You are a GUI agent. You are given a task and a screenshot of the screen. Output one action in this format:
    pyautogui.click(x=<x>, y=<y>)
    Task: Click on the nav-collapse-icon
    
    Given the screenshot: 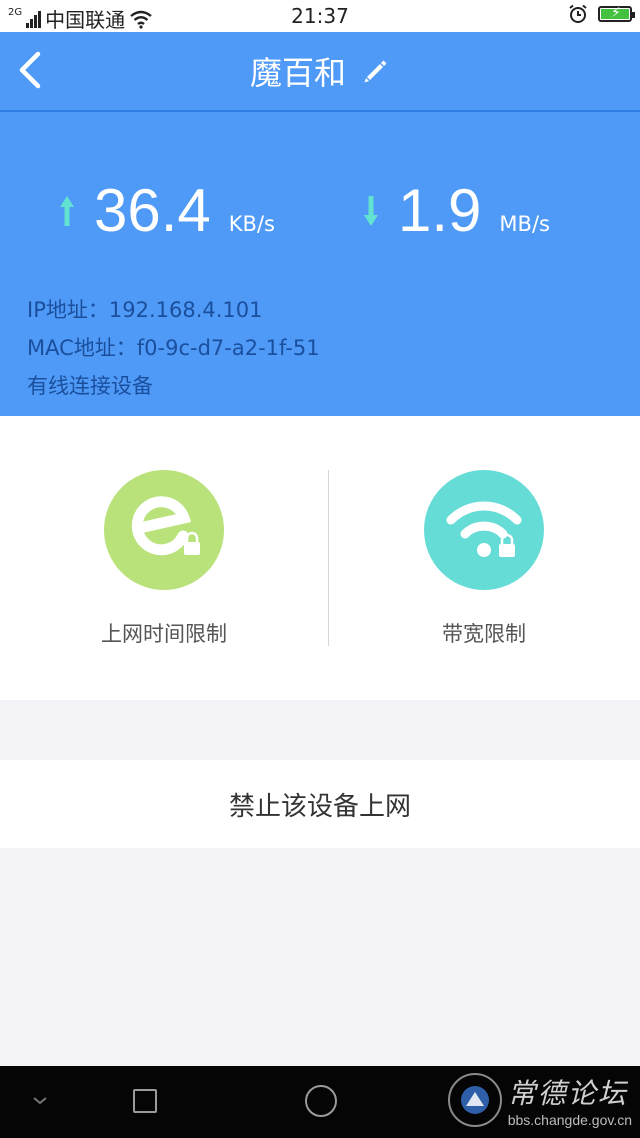 What is the action you would take?
    pyautogui.click(x=40, y=1101)
    